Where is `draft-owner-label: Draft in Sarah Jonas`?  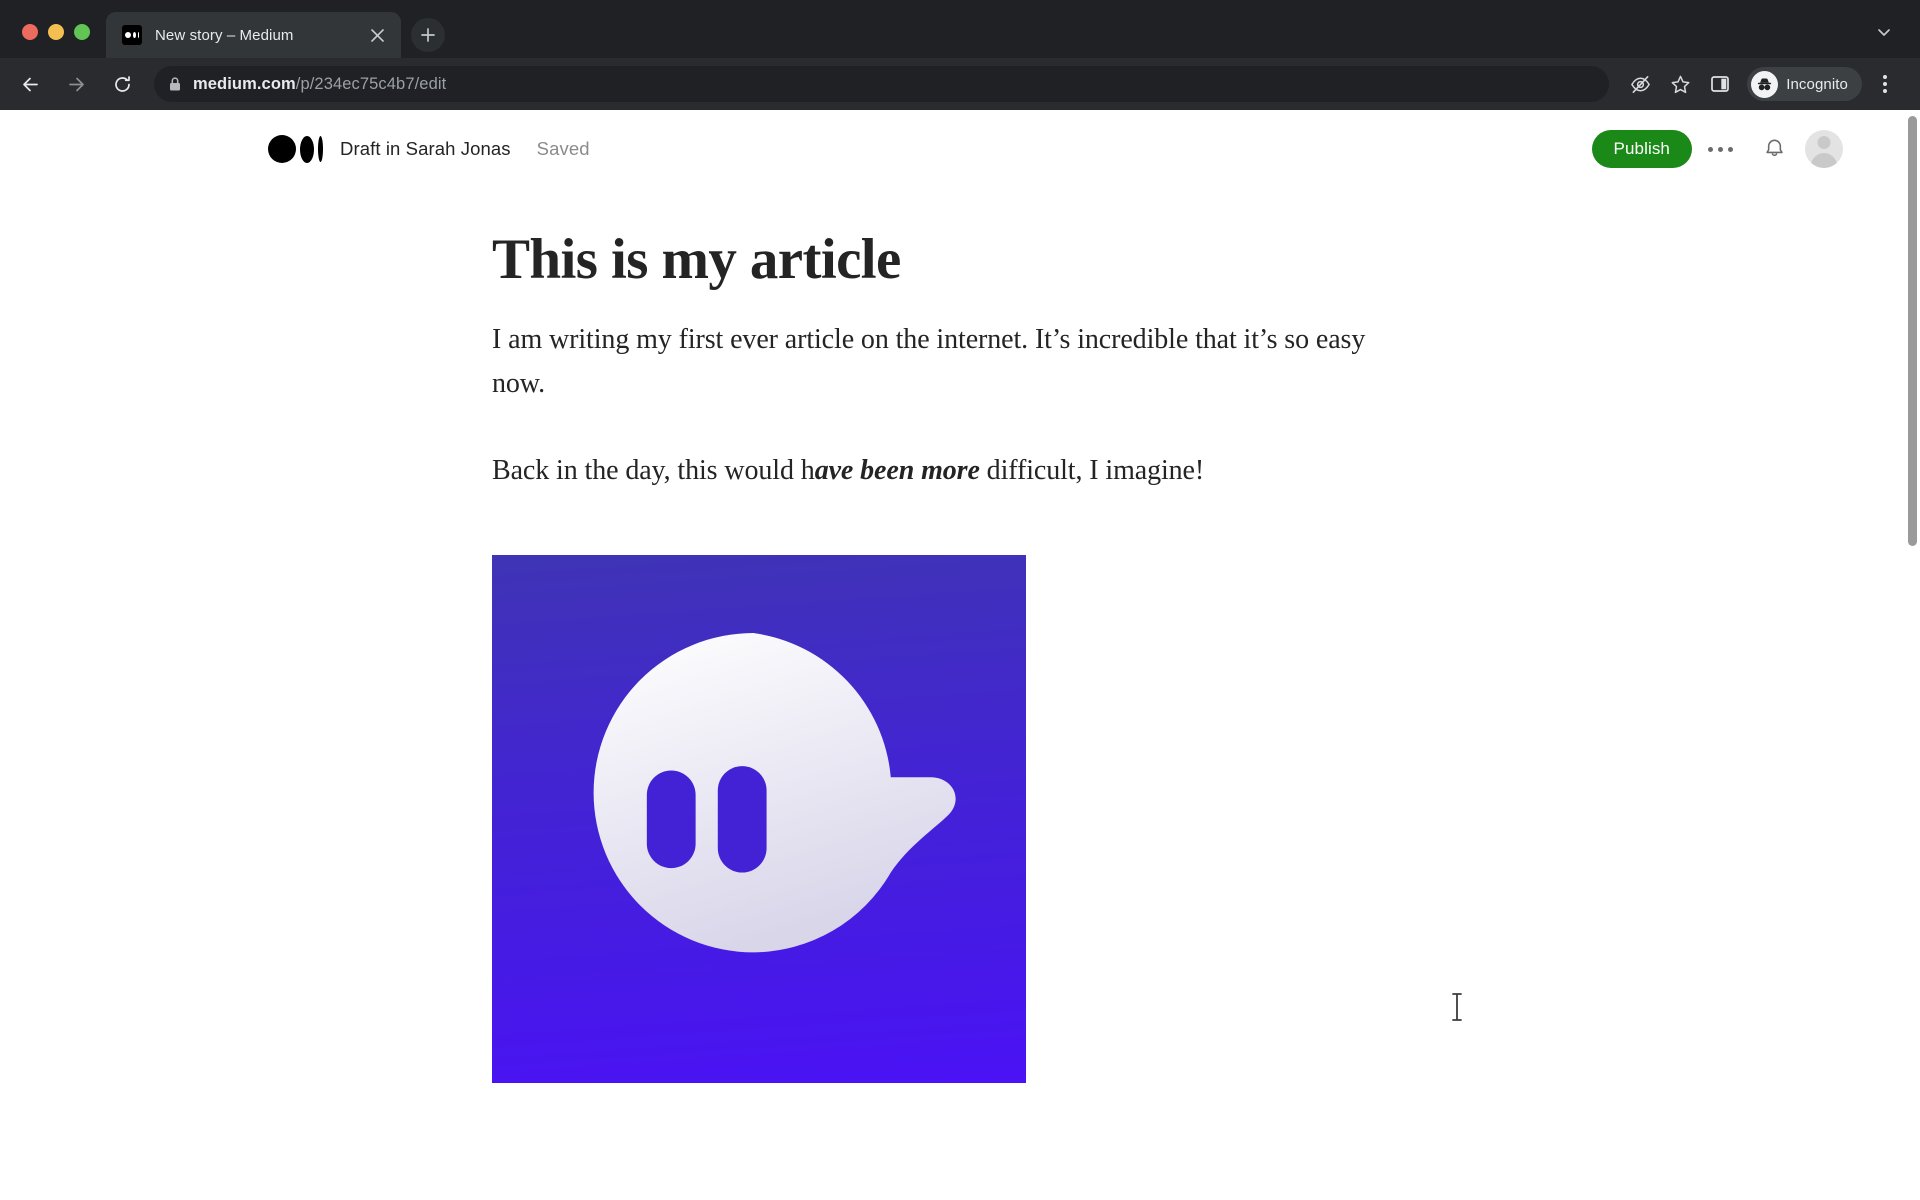 draft-owner-label: Draft in Sarah Jonas is located at coordinates (425, 148).